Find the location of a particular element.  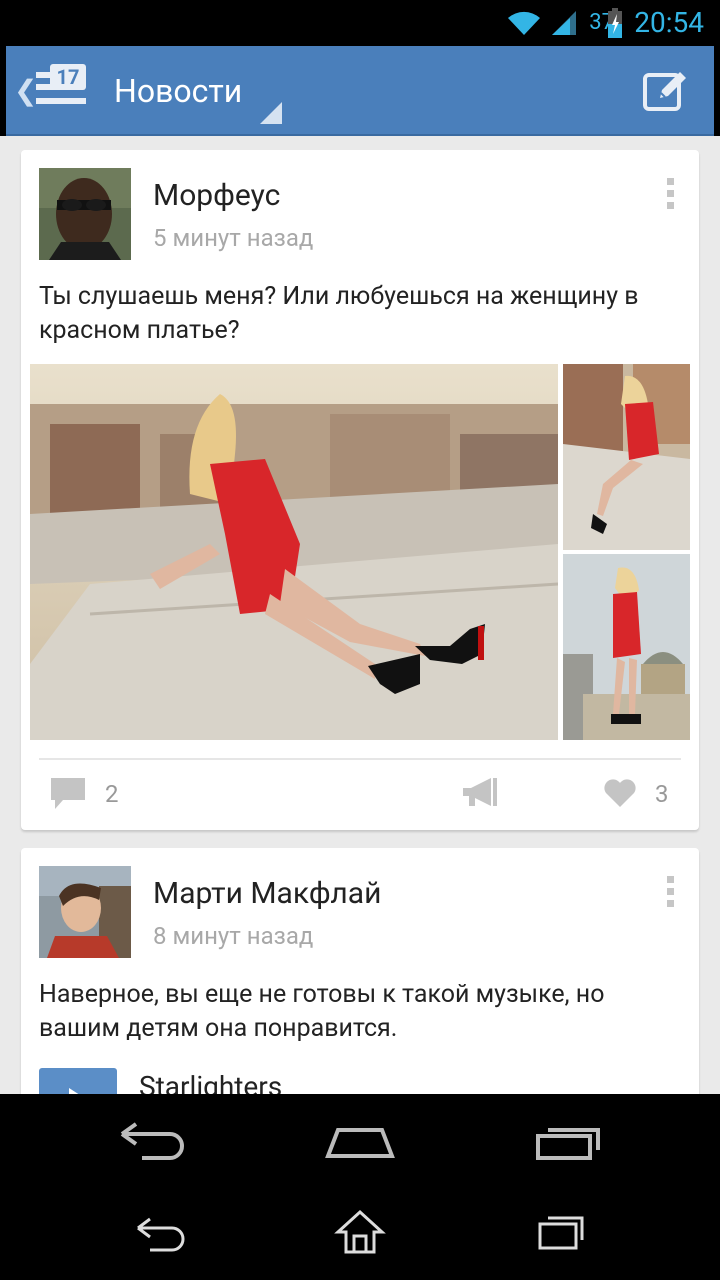

compose-icon is located at coordinates (666, 90).